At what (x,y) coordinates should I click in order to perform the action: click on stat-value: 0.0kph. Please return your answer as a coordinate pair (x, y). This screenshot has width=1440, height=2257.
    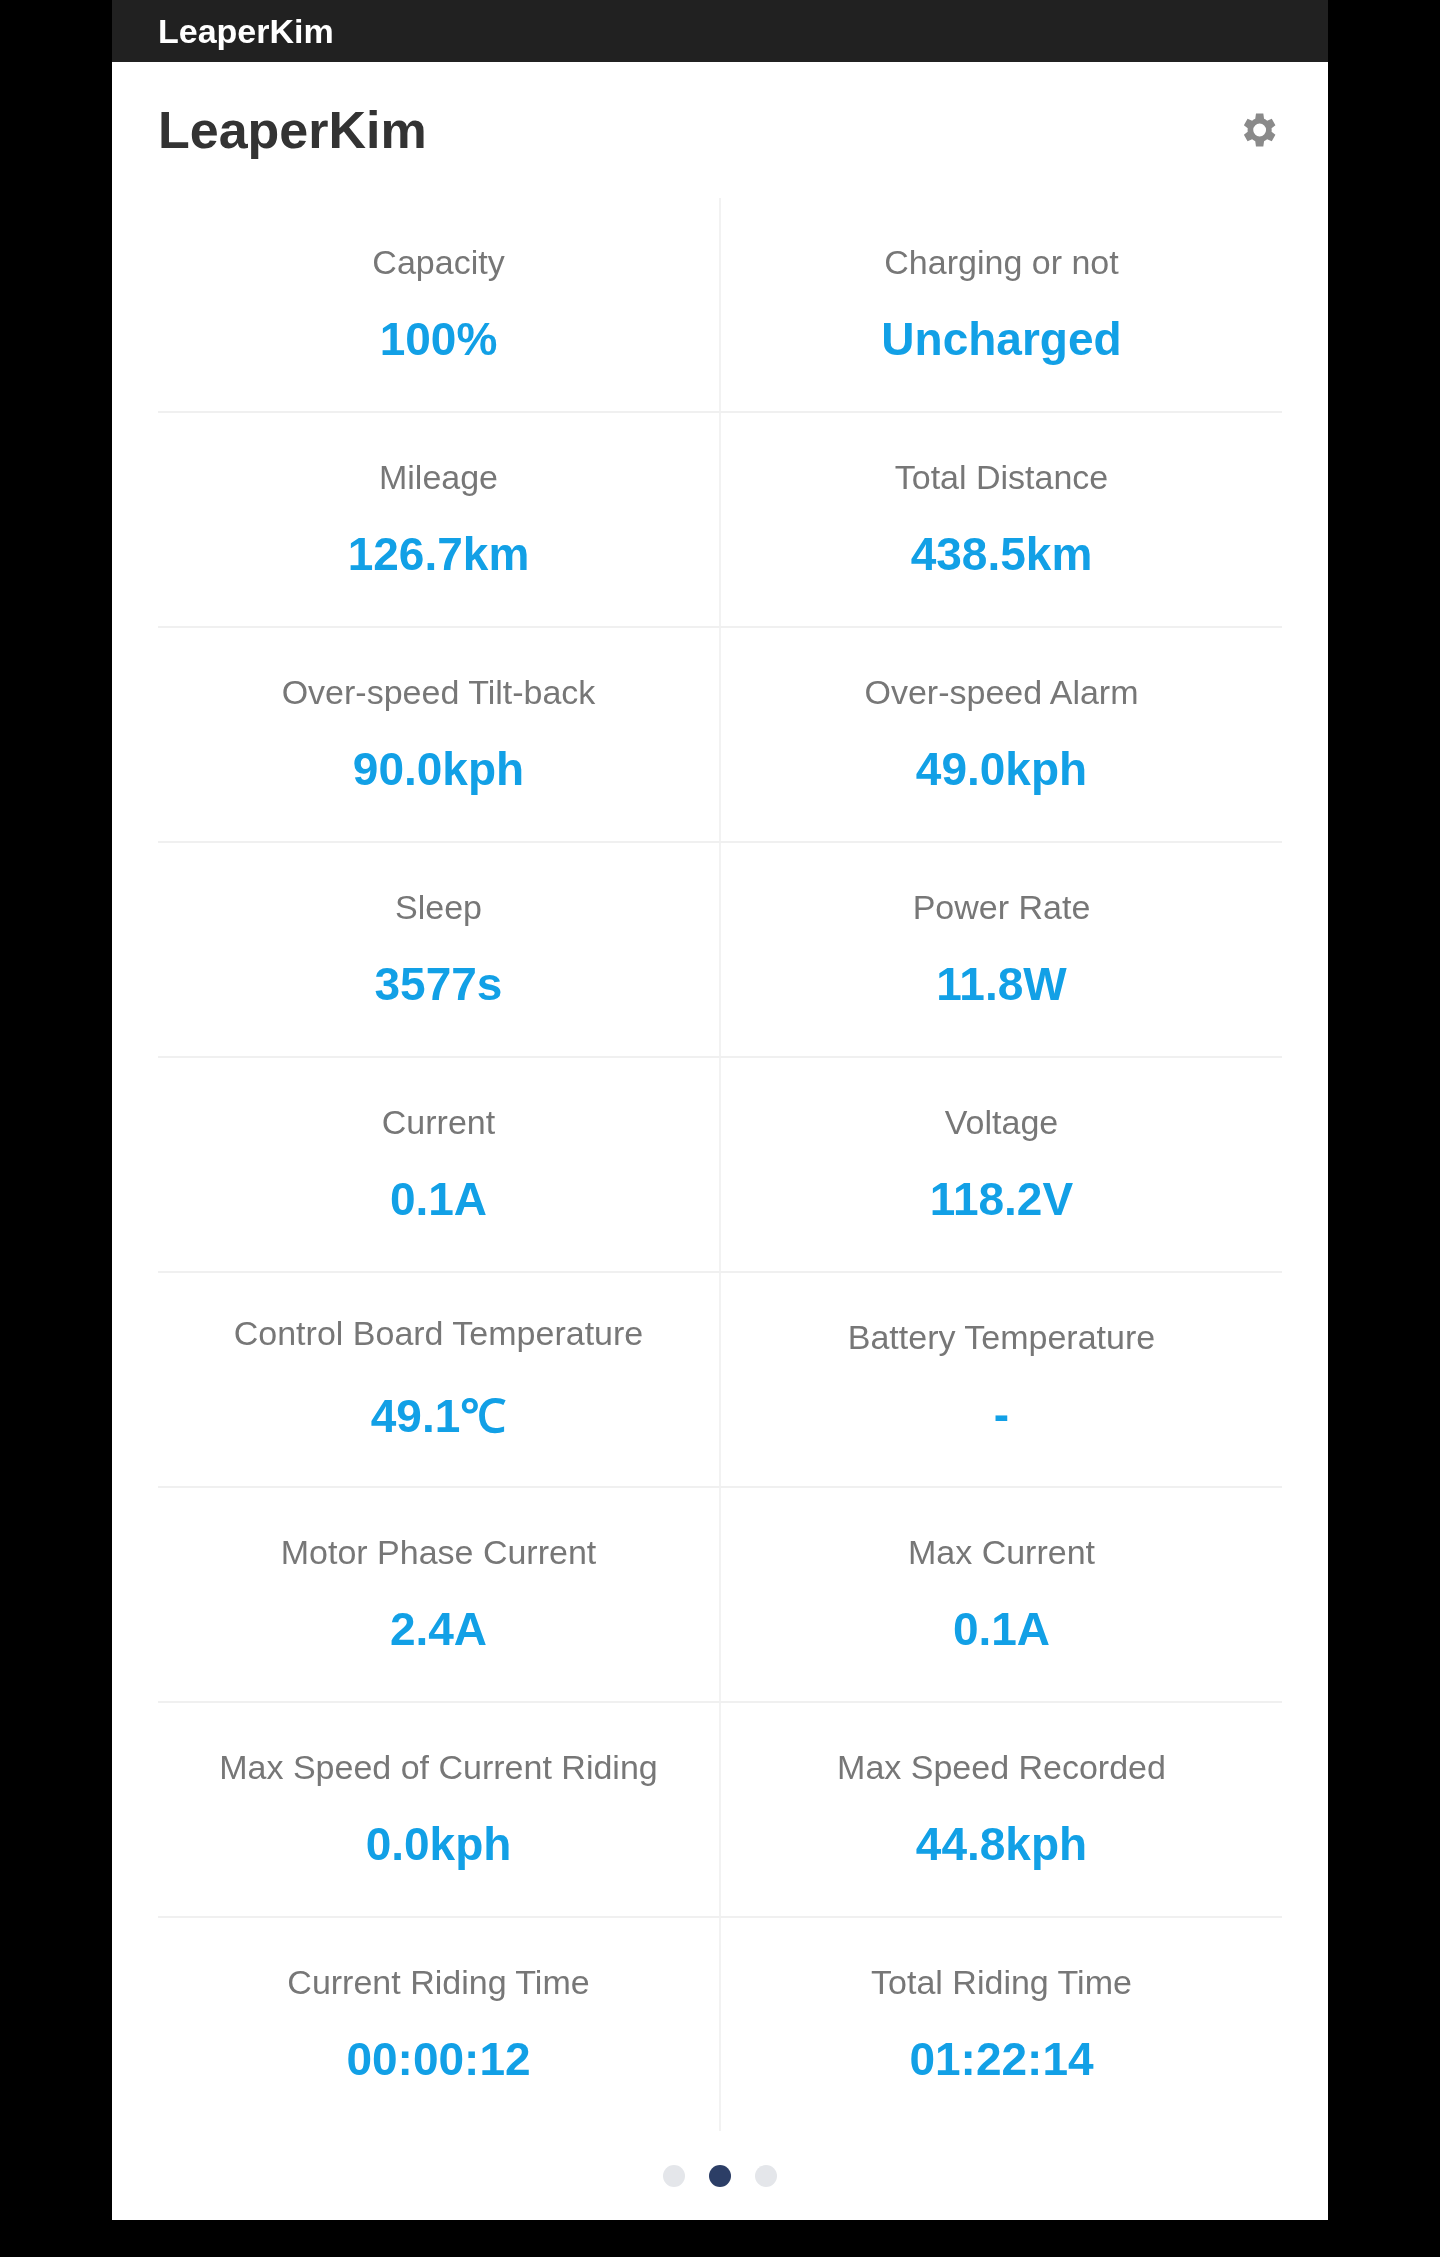
    Looking at the image, I should click on (438, 1844).